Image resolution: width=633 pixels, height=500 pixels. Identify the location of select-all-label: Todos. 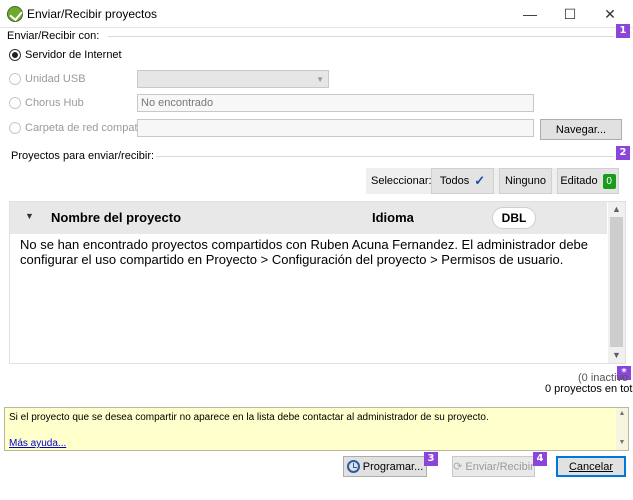
(454, 181).